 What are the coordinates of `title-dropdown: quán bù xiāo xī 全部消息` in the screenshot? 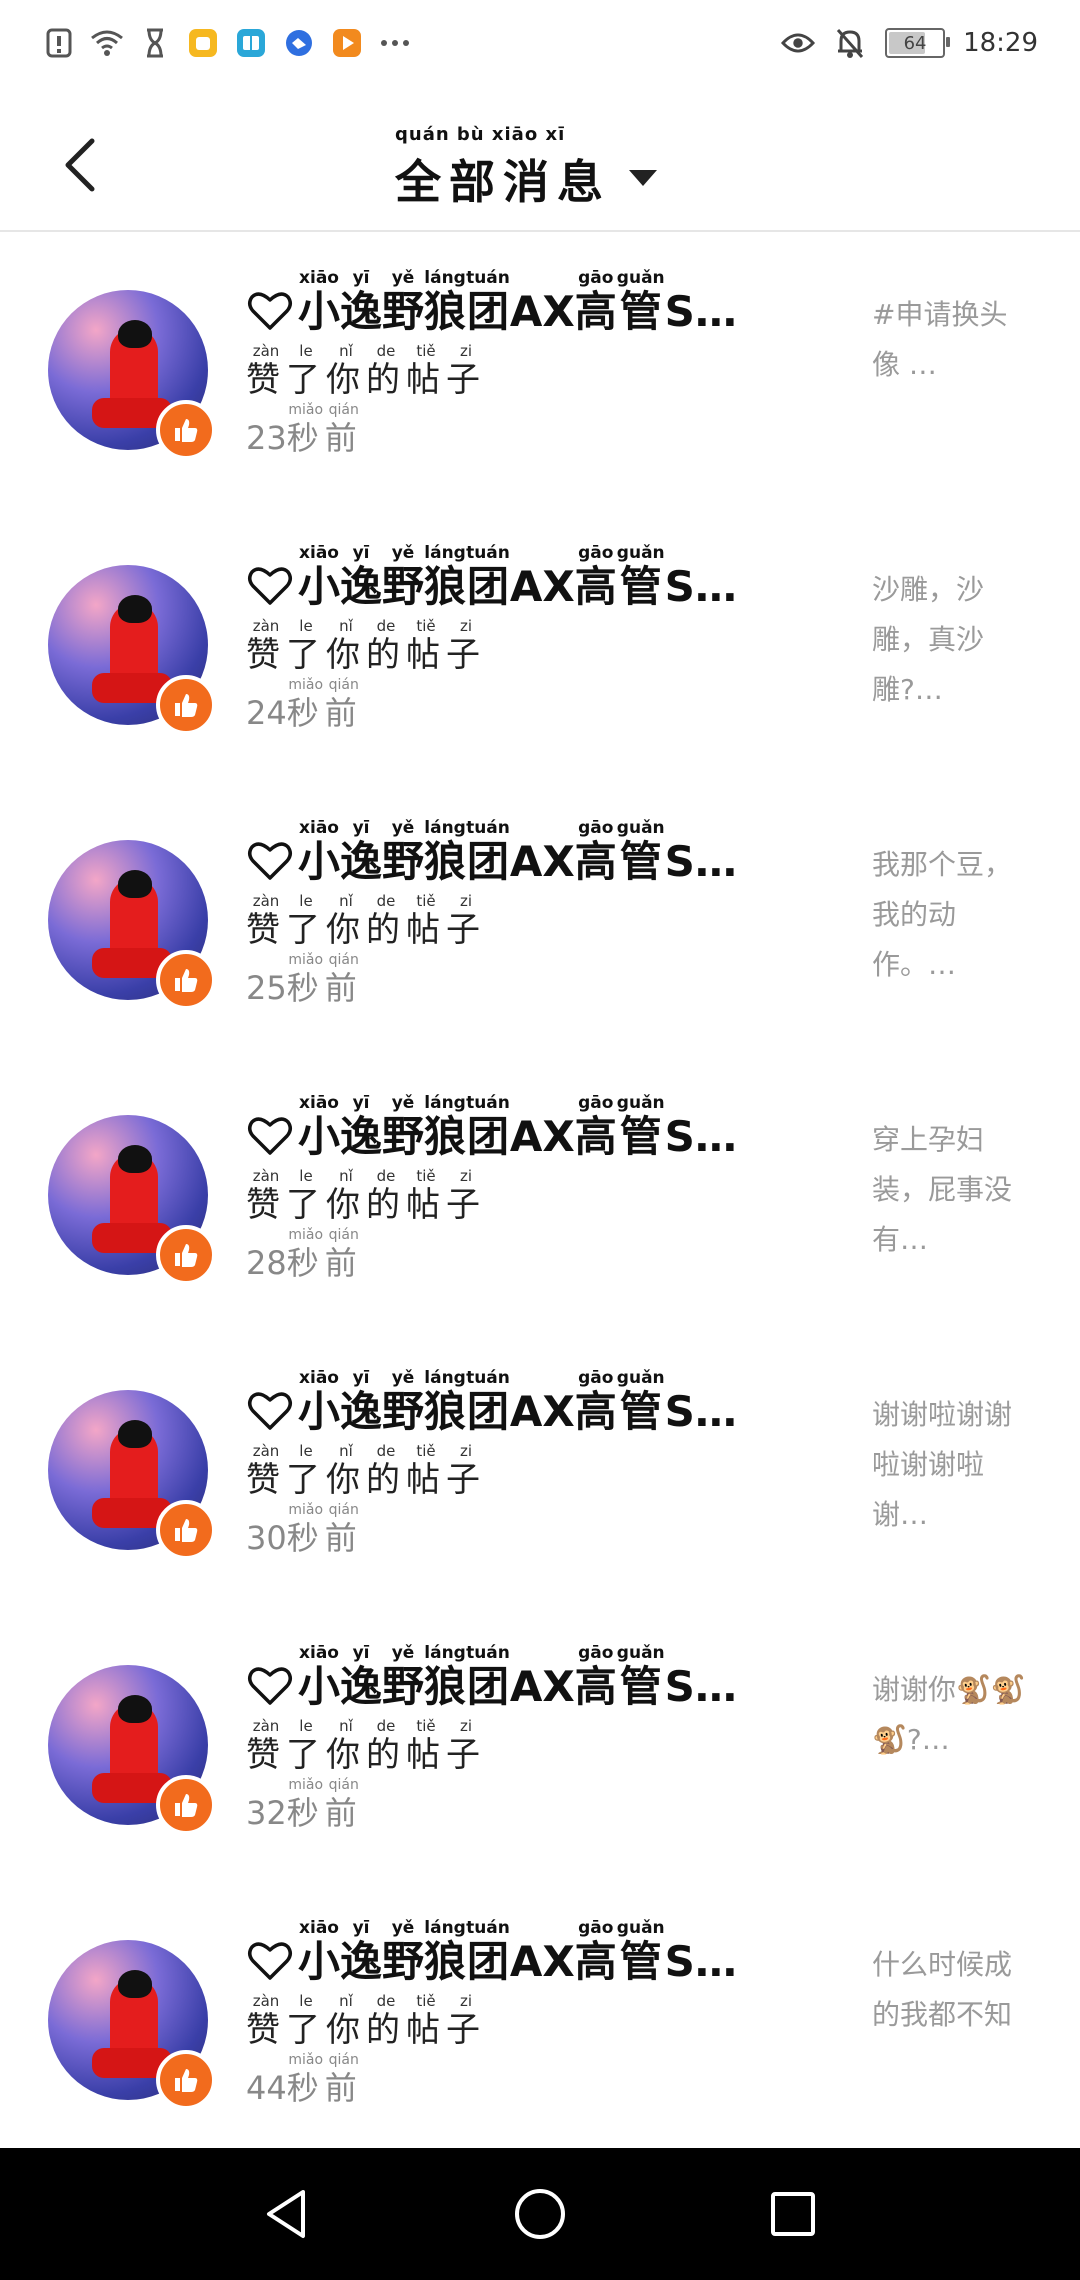 It's located at (526, 168).